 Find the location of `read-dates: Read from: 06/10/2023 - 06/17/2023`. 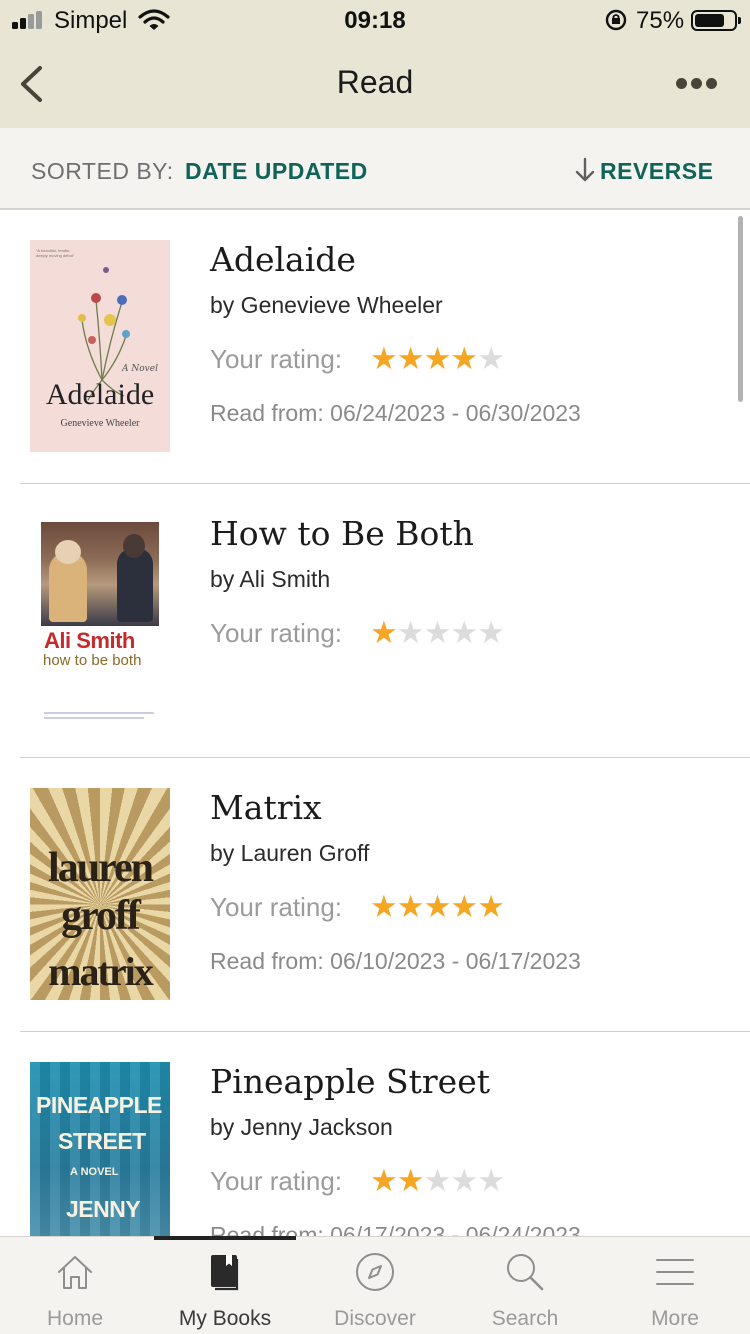

read-dates: Read from: 06/10/2023 - 06/17/2023 is located at coordinates (395, 961).